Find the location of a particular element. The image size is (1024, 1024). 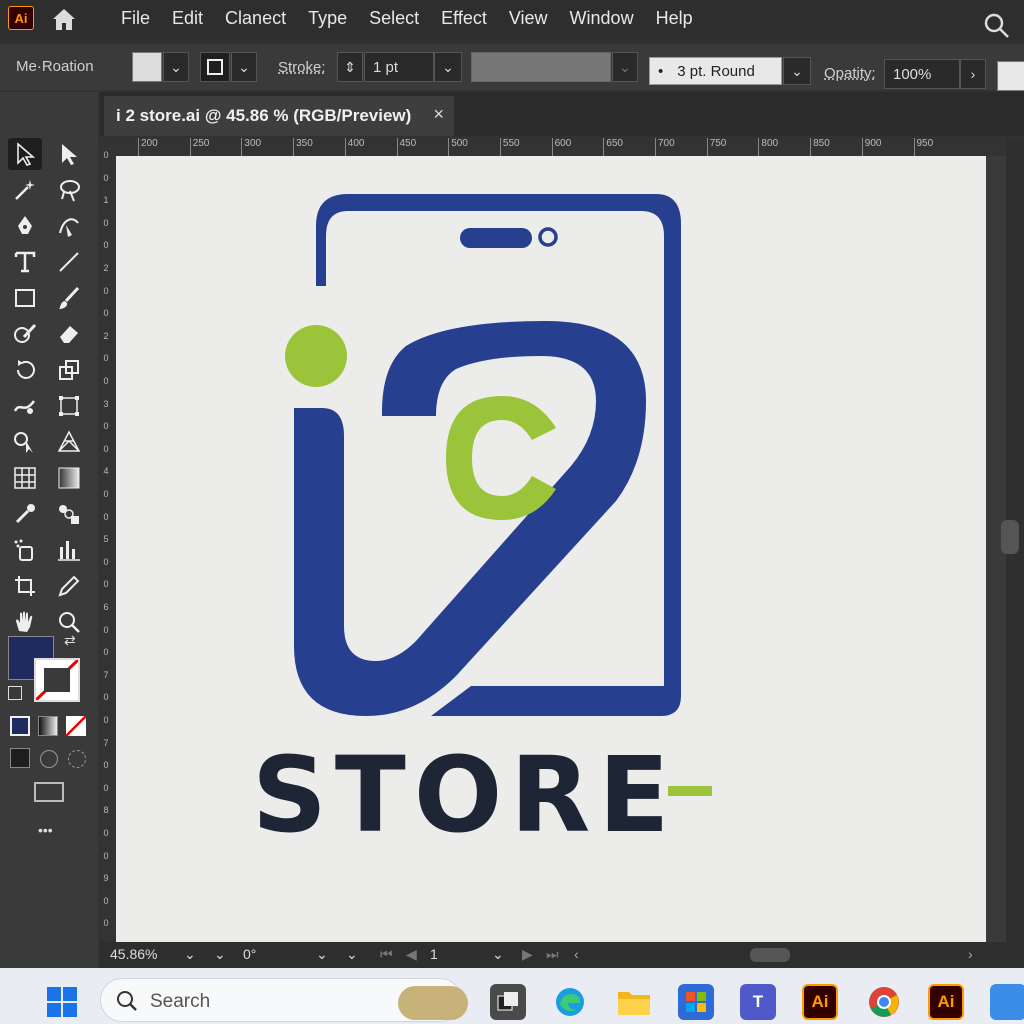

scroll-right-icon: › is located at coordinates (970, 954).